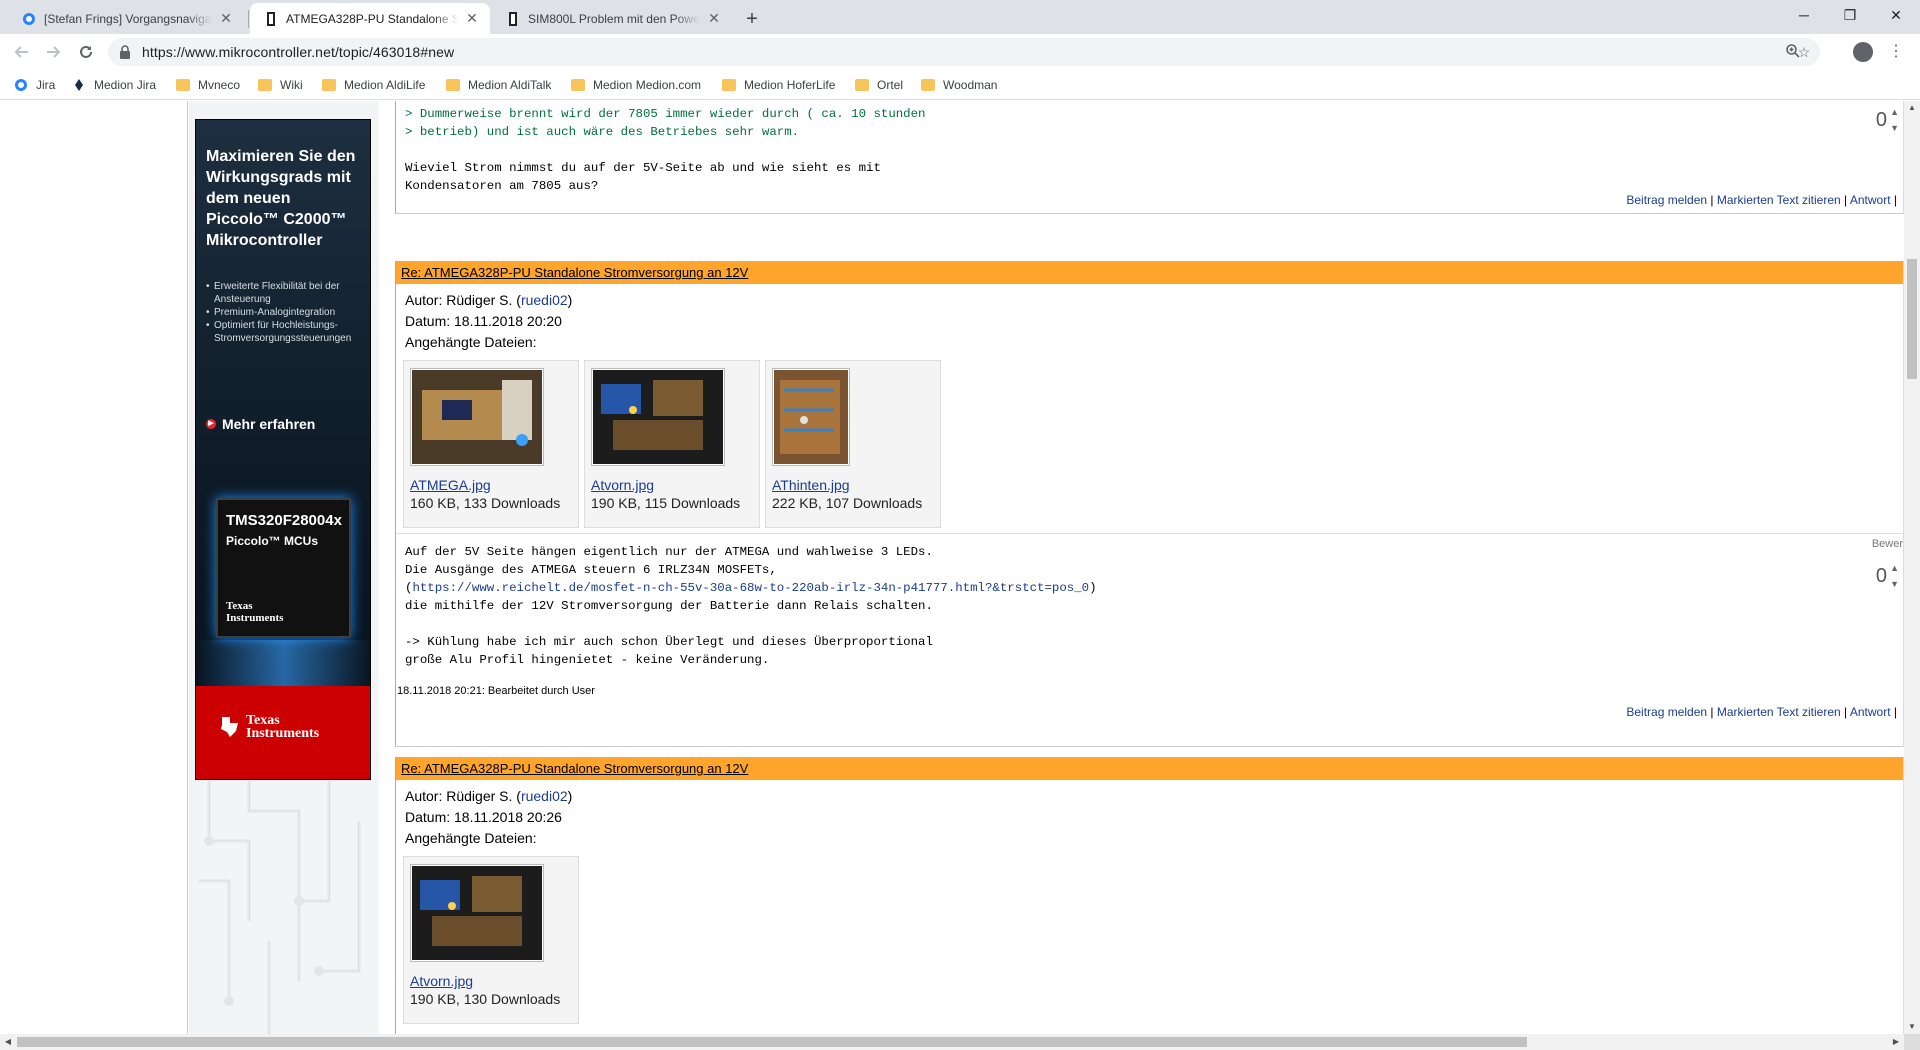 The width and height of the screenshot is (1920, 1050). What do you see at coordinates (853, 485) in the screenshot?
I see `attachment-filename-link: AThinten.jpg` at bounding box center [853, 485].